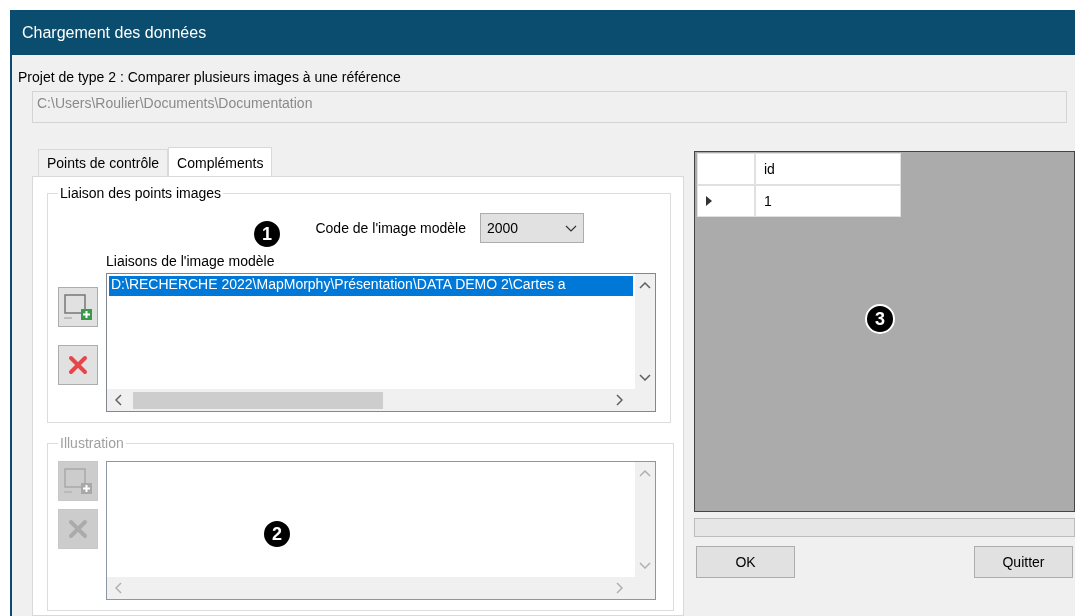  What do you see at coordinates (381, 342) in the screenshot?
I see `list-box: D:\RECHERCHE 2022\MapMorphy\Présentation\DATA DEMO 2\Cartes a` at bounding box center [381, 342].